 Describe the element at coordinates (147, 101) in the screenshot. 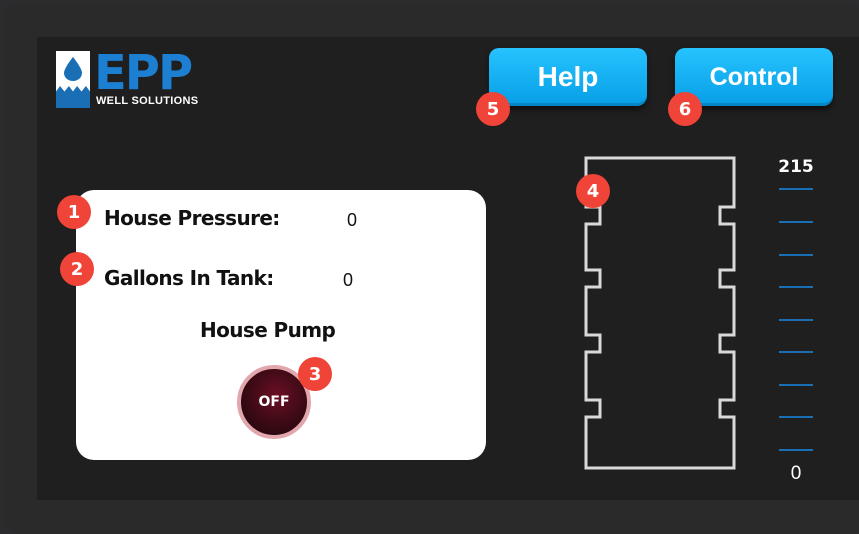

I see `logo-sub-text: WELL SOLUTIONS` at that location.